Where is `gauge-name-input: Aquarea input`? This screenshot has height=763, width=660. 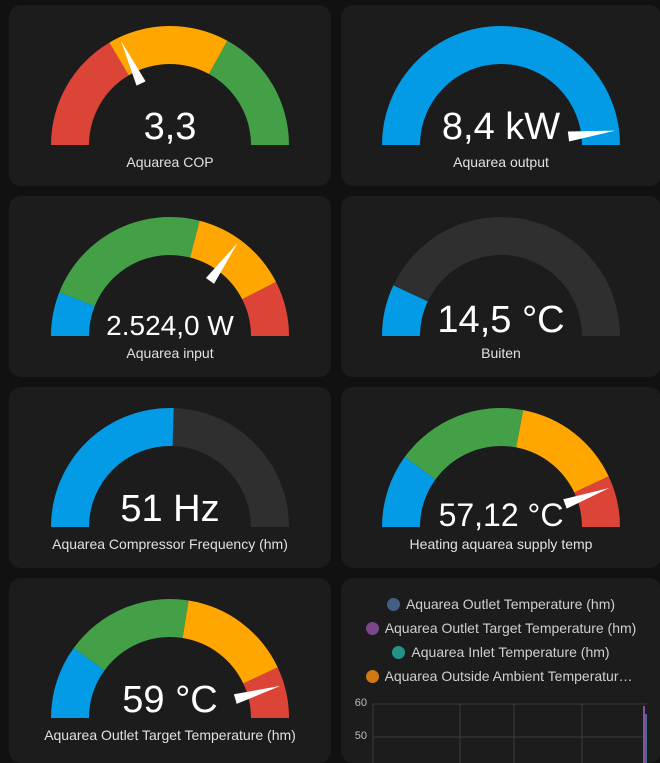 gauge-name-input: Aquarea input is located at coordinates (170, 353).